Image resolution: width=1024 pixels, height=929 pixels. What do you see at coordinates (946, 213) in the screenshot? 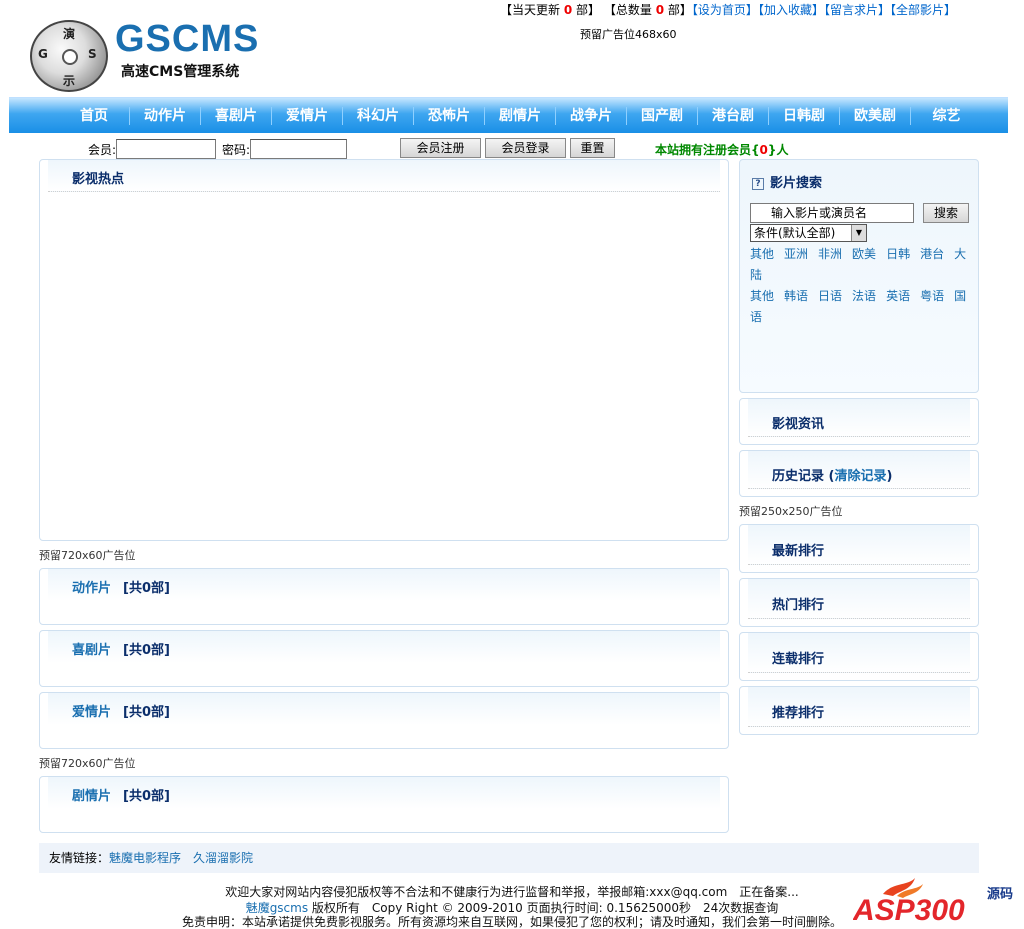
I see `search-button: 搜索` at bounding box center [946, 213].